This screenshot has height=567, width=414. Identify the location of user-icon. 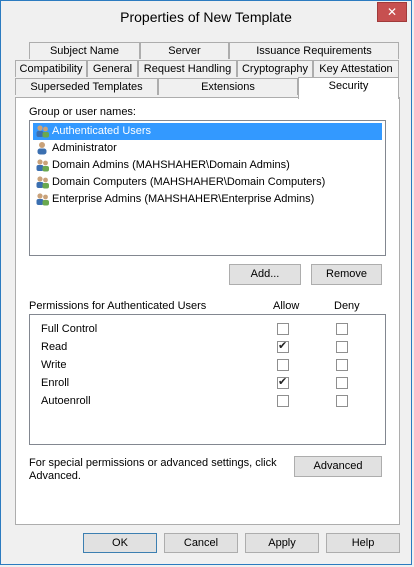
(42, 148).